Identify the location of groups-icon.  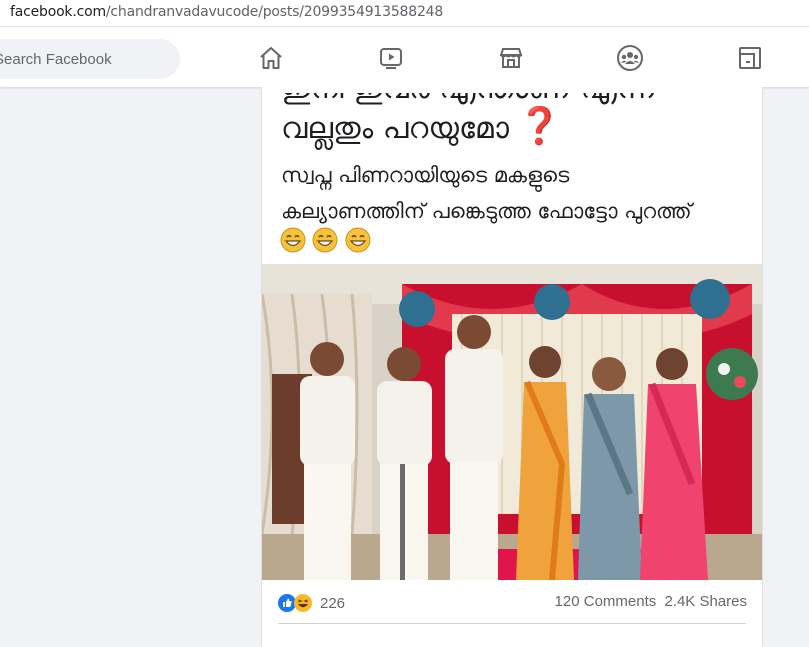
(630, 58).